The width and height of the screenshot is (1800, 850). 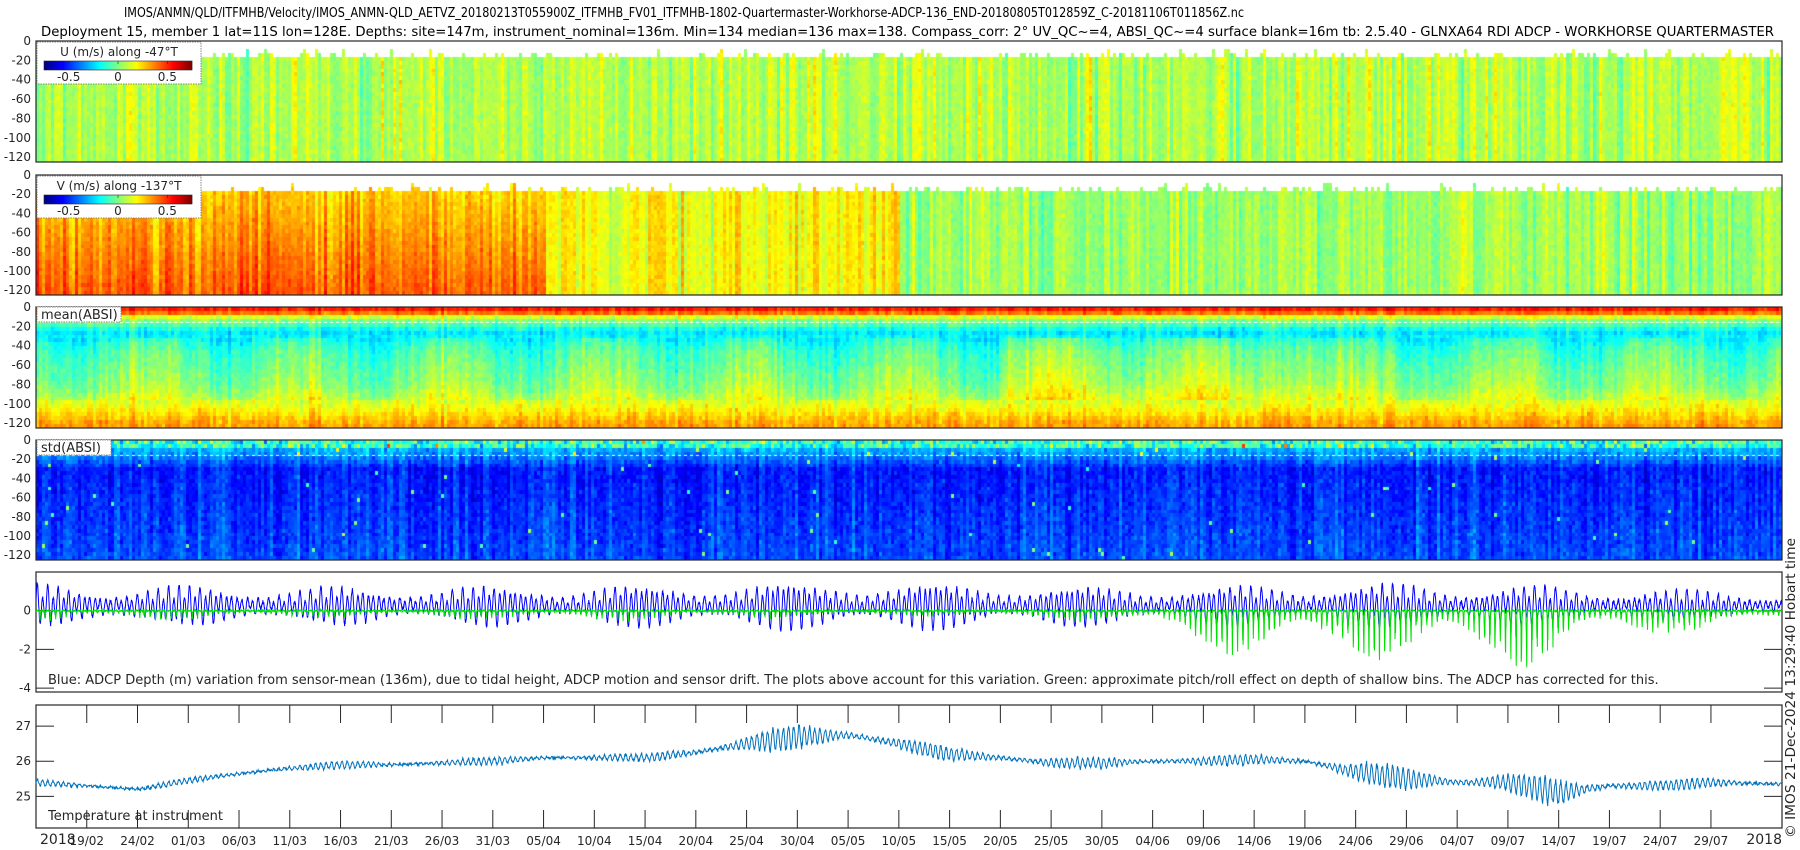 I want to click on x-tick-label: 21/03, so click(x=391, y=841).